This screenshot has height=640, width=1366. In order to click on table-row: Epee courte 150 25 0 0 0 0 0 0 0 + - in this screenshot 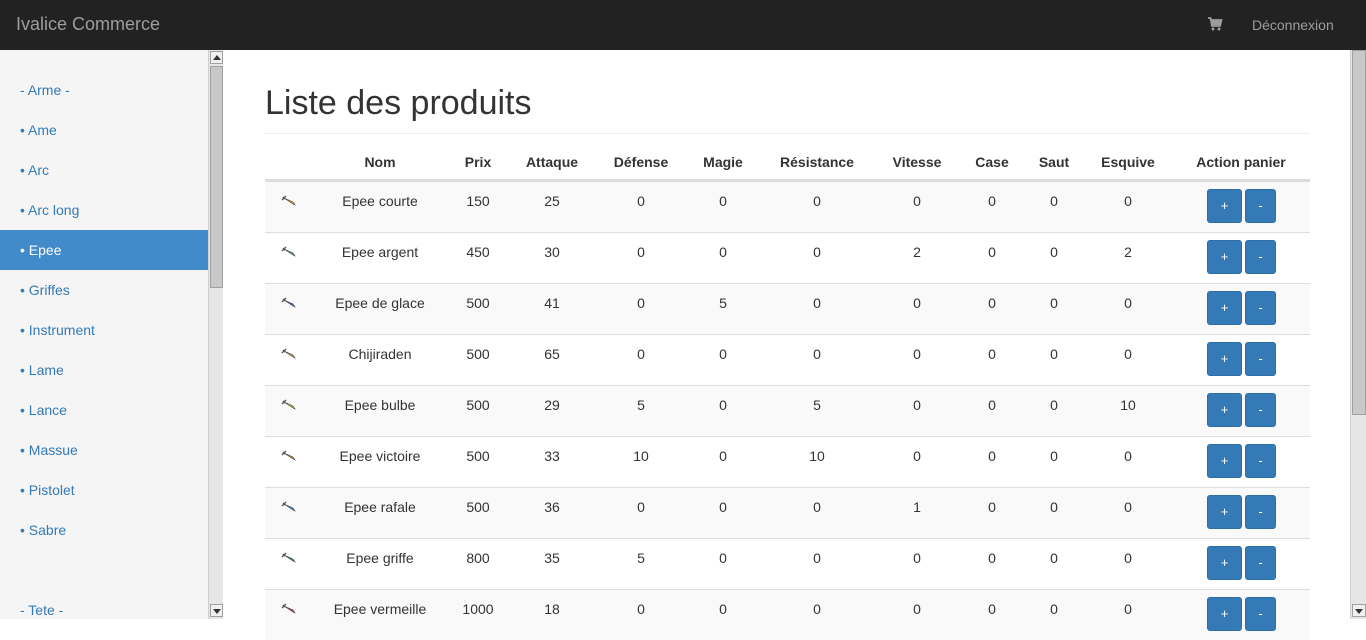, I will do `click(787, 206)`.